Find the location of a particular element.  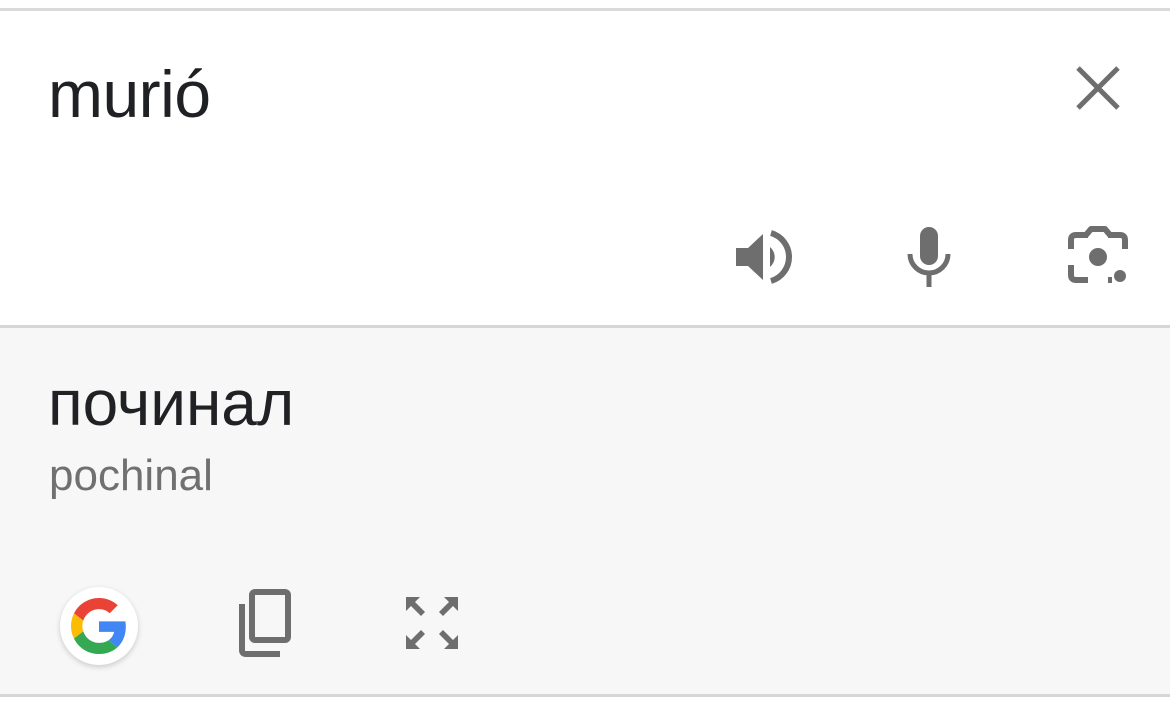

fullscreen-button is located at coordinates (432, 623).